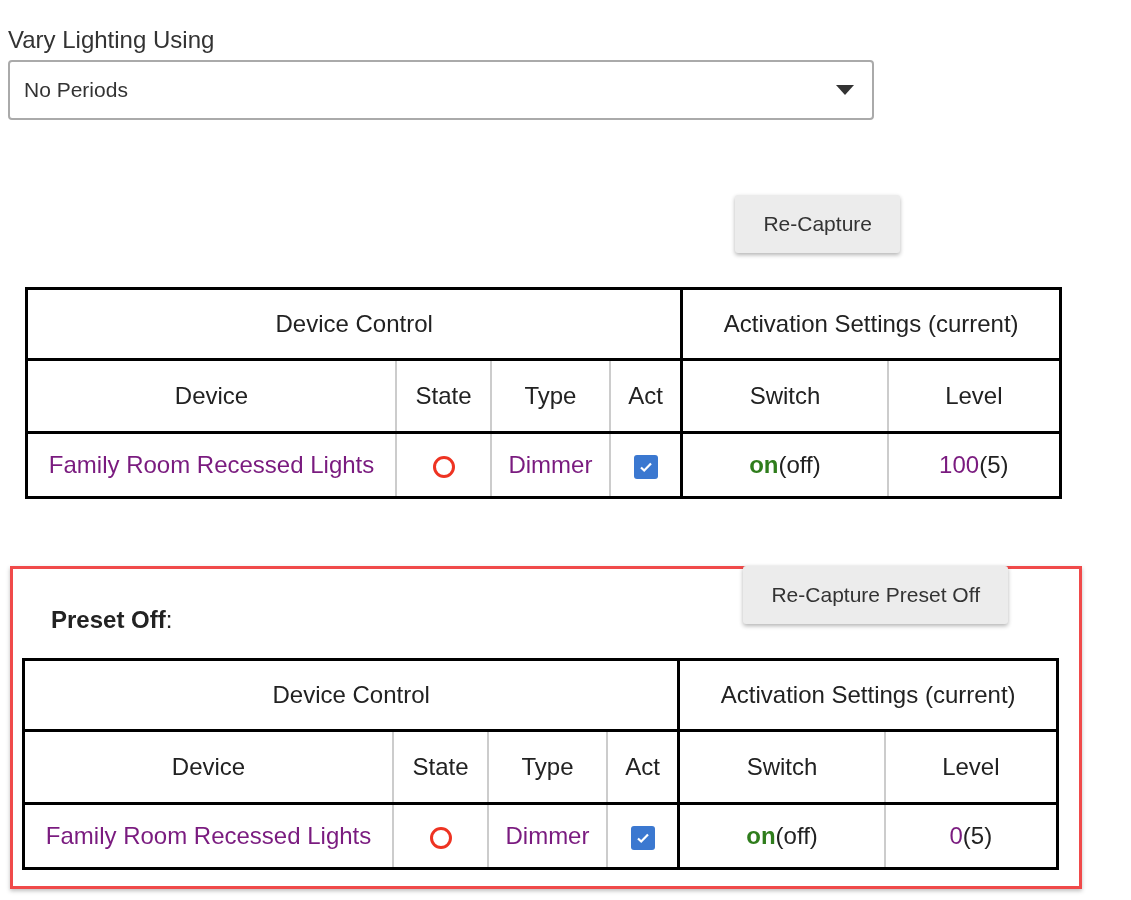  I want to click on period-dropdown: No Periods, so click(441, 90).